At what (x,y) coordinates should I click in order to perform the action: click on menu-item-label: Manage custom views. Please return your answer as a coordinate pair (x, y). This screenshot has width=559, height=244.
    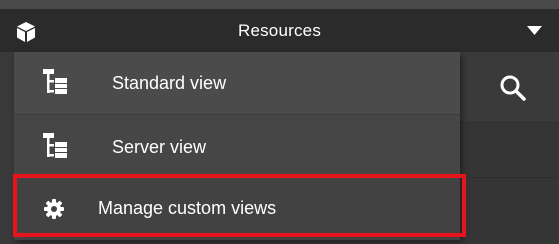
    Looking at the image, I should click on (187, 208).